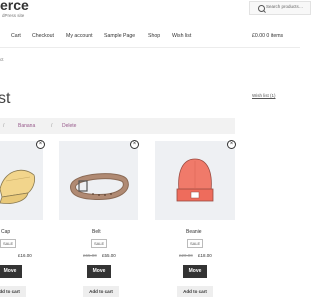 This screenshot has width=320, height=300. Describe the element at coordinates (25, 255) in the screenshot. I see `price-current: £16.00` at that location.